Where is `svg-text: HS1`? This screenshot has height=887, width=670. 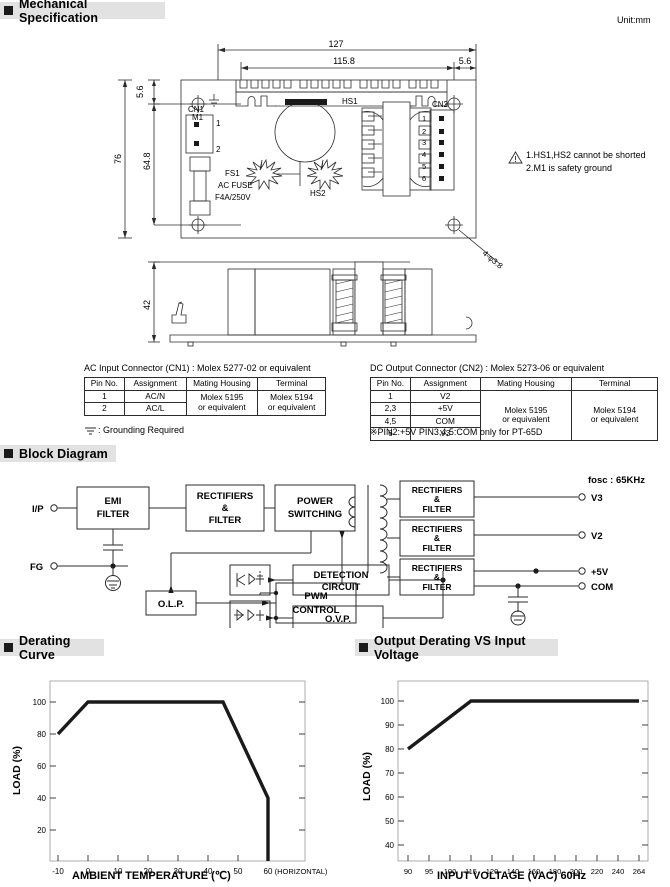
svg-text: HS1 is located at coordinates (350, 101).